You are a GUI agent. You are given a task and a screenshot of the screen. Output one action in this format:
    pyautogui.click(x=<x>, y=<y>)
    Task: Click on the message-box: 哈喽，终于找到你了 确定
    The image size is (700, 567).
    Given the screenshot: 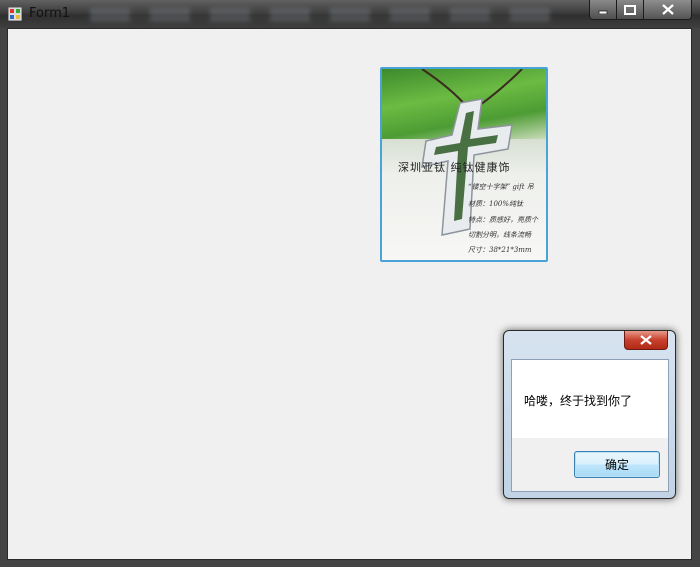 What is the action you would take?
    pyautogui.click(x=589, y=414)
    